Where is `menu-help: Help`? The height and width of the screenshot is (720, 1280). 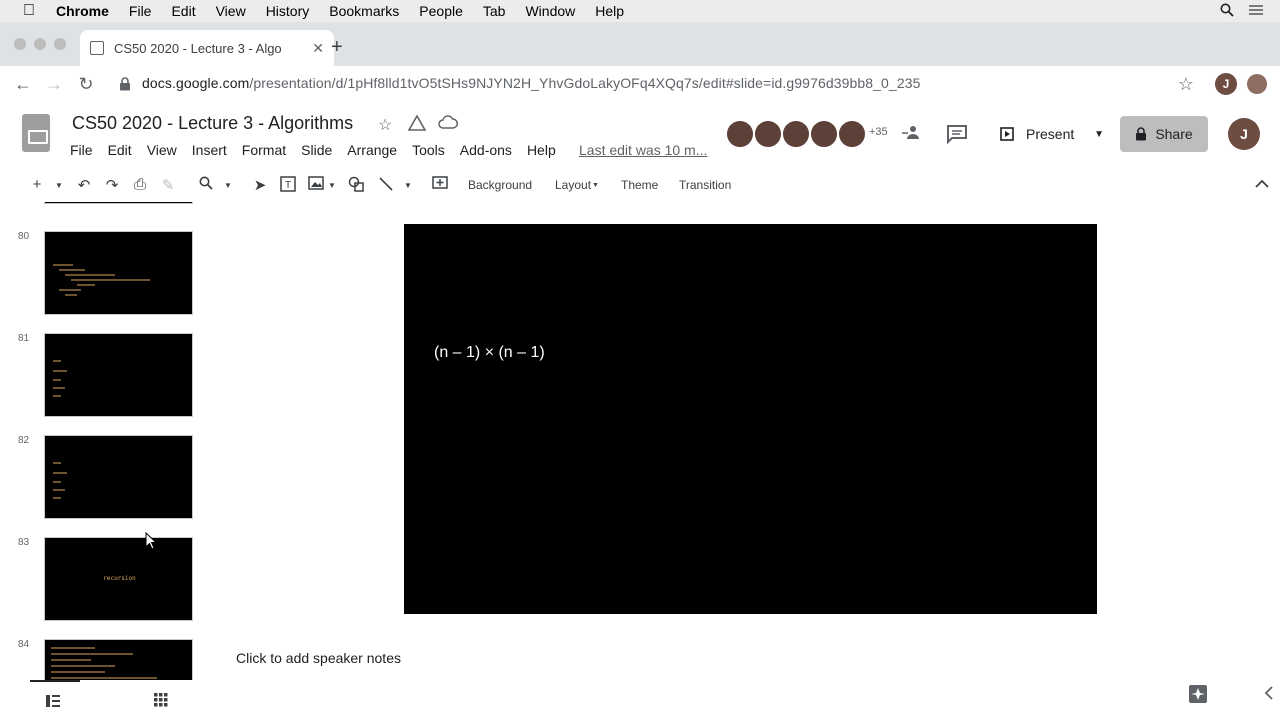 menu-help: Help is located at coordinates (609, 11).